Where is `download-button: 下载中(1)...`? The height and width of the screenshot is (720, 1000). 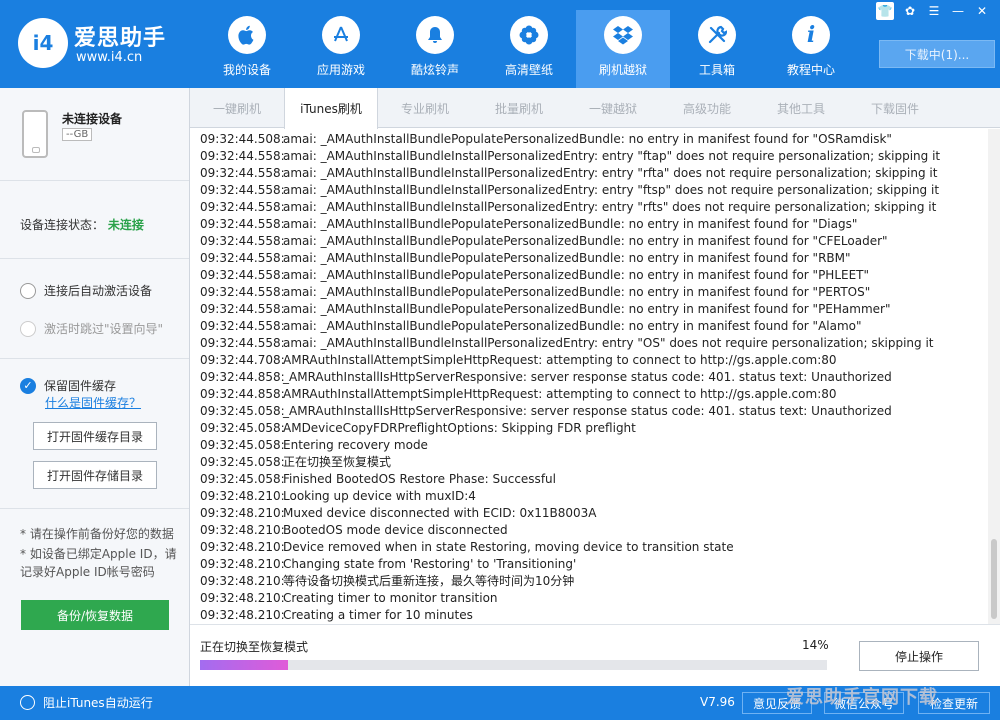 download-button: 下载中(1)... is located at coordinates (937, 54).